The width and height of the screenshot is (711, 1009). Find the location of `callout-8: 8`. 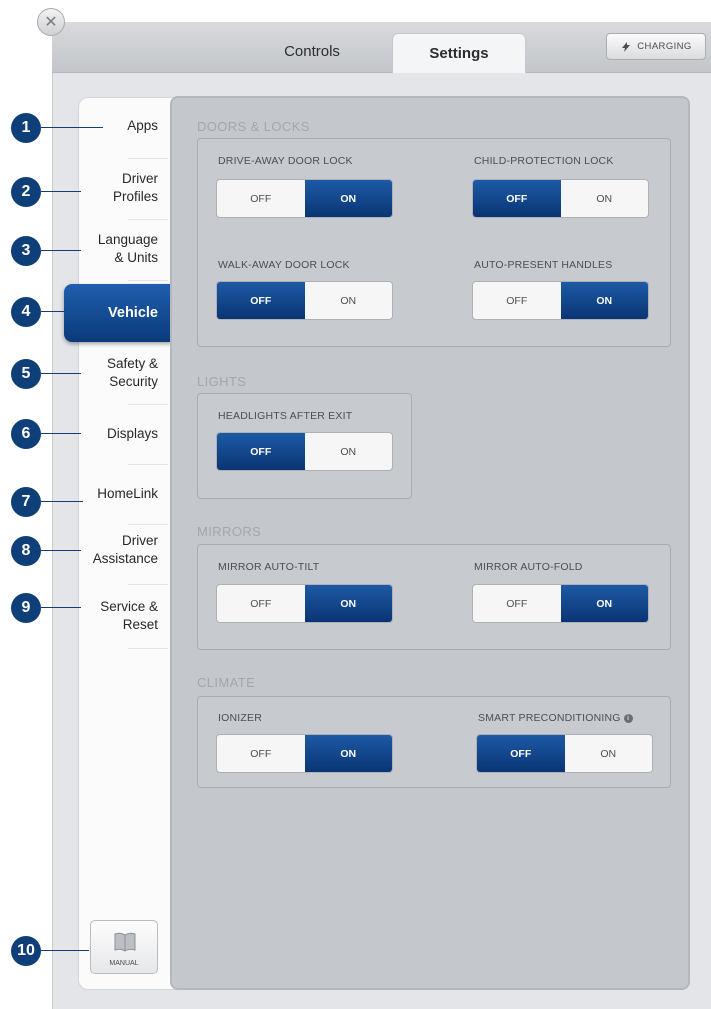

callout-8: 8 is located at coordinates (26, 551).